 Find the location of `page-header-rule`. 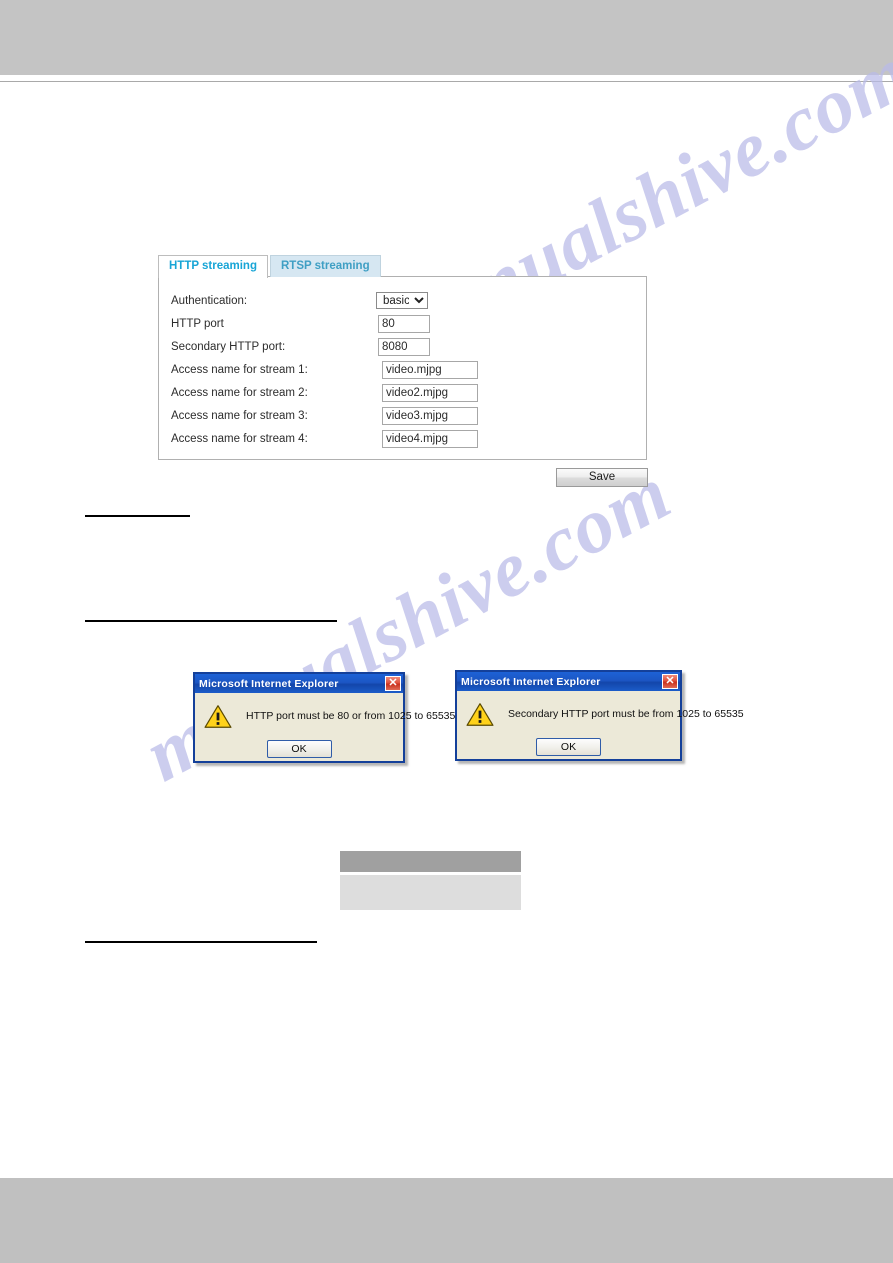

page-header-rule is located at coordinates (446, 81).